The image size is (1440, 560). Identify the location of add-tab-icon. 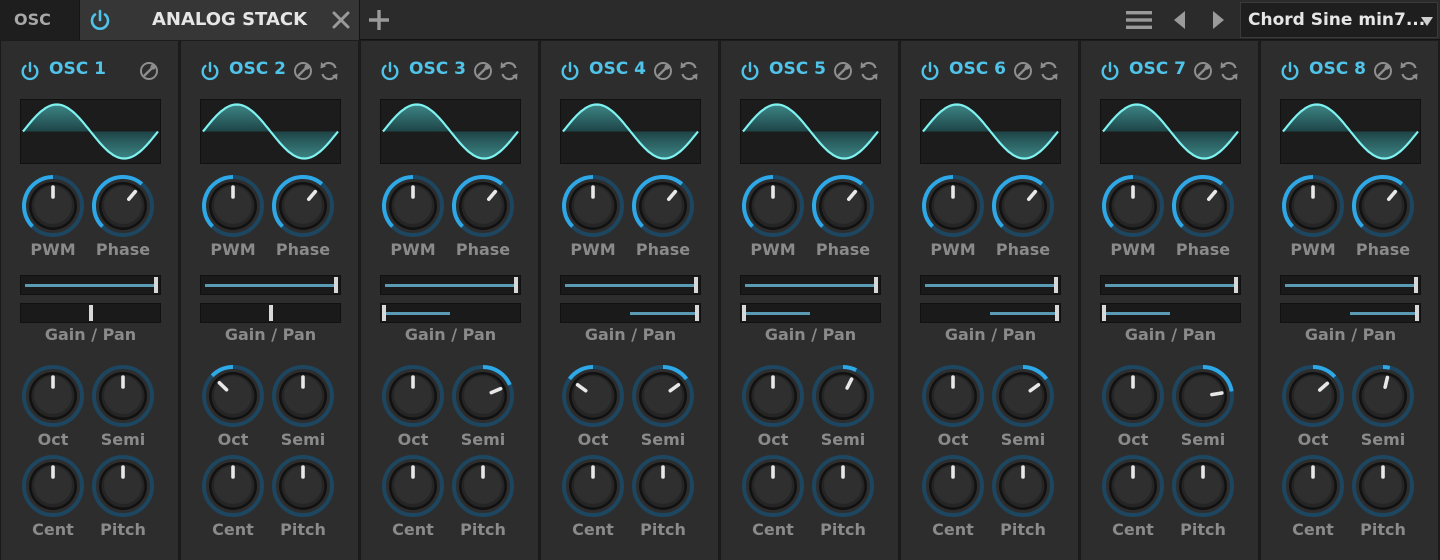
(379, 20).